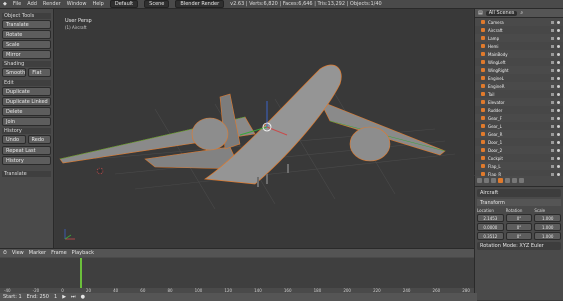 This screenshot has width=563, height=301. What do you see at coordinates (490, 227) in the screenshot?
I see `location-y-field: 0.0000` at bounding box center [490, 227].